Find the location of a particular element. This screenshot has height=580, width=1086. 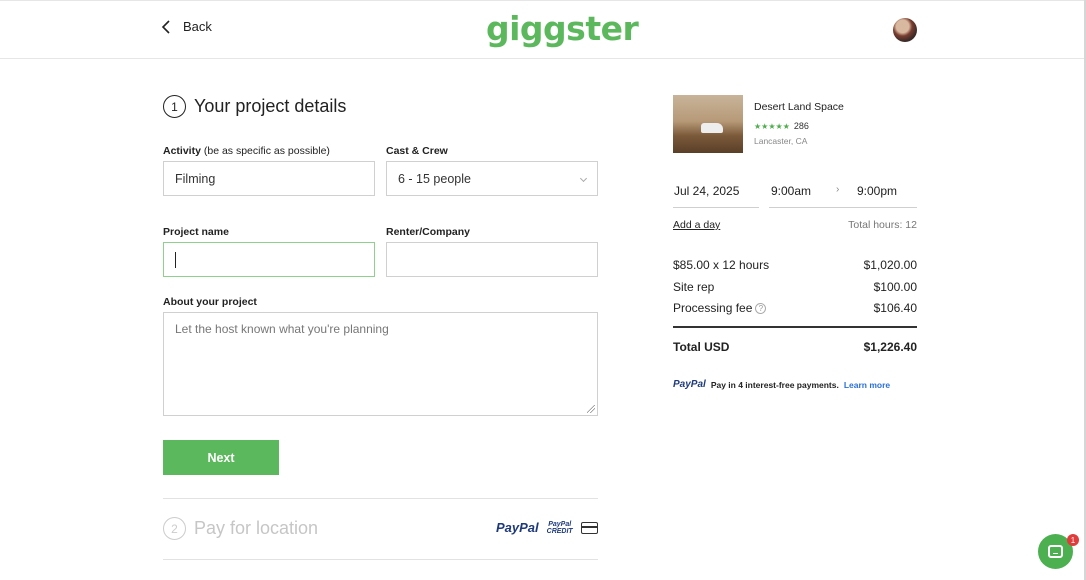

avatar is located at coordinates (905, 30).